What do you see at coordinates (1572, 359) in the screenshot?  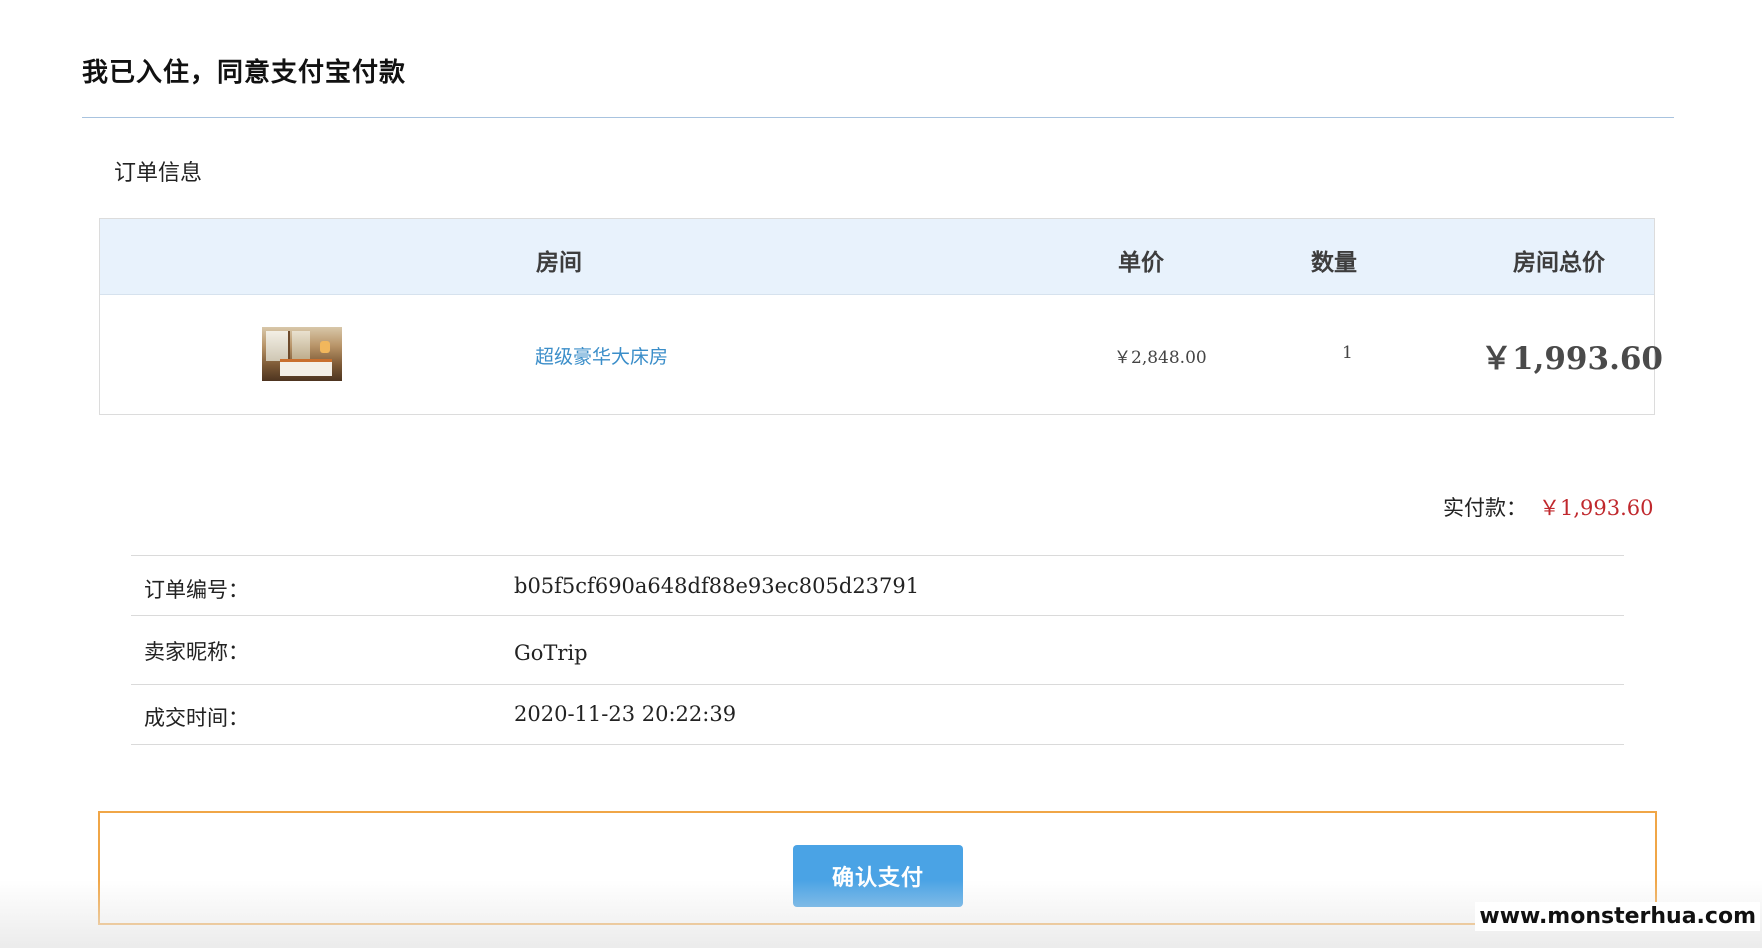 I see `room-total-value: ￥1,993.60` at bounding box center [1572, 359].